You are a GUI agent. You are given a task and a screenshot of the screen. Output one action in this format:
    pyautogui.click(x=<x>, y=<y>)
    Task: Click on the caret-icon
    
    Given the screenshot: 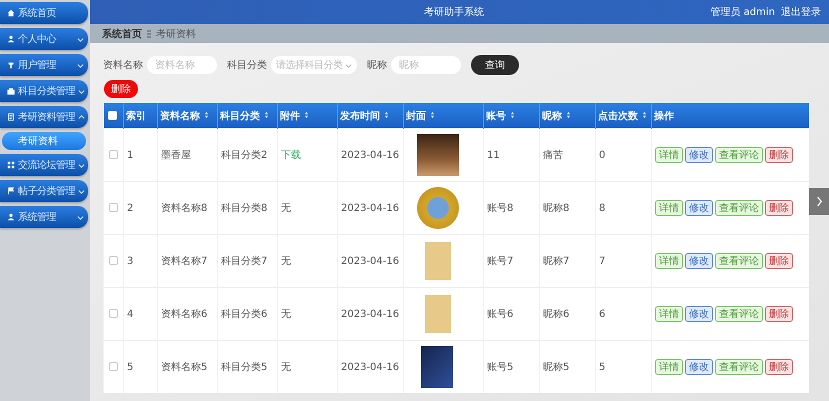 What is the action you would take?
    pyautogui.click(x=348, y=65)
    